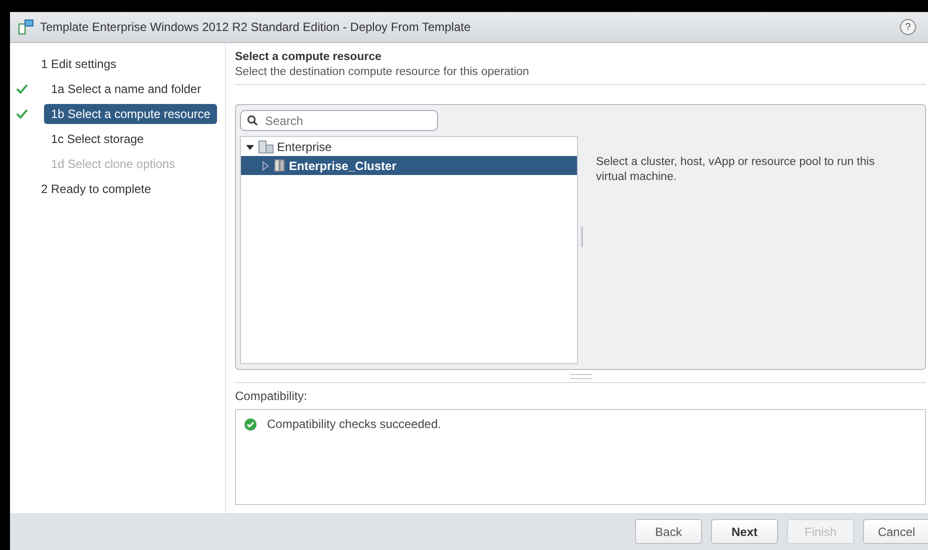  Describe the element at coordinates (908, 27) in the screenshot. I see `help-icon: ?` at that location.